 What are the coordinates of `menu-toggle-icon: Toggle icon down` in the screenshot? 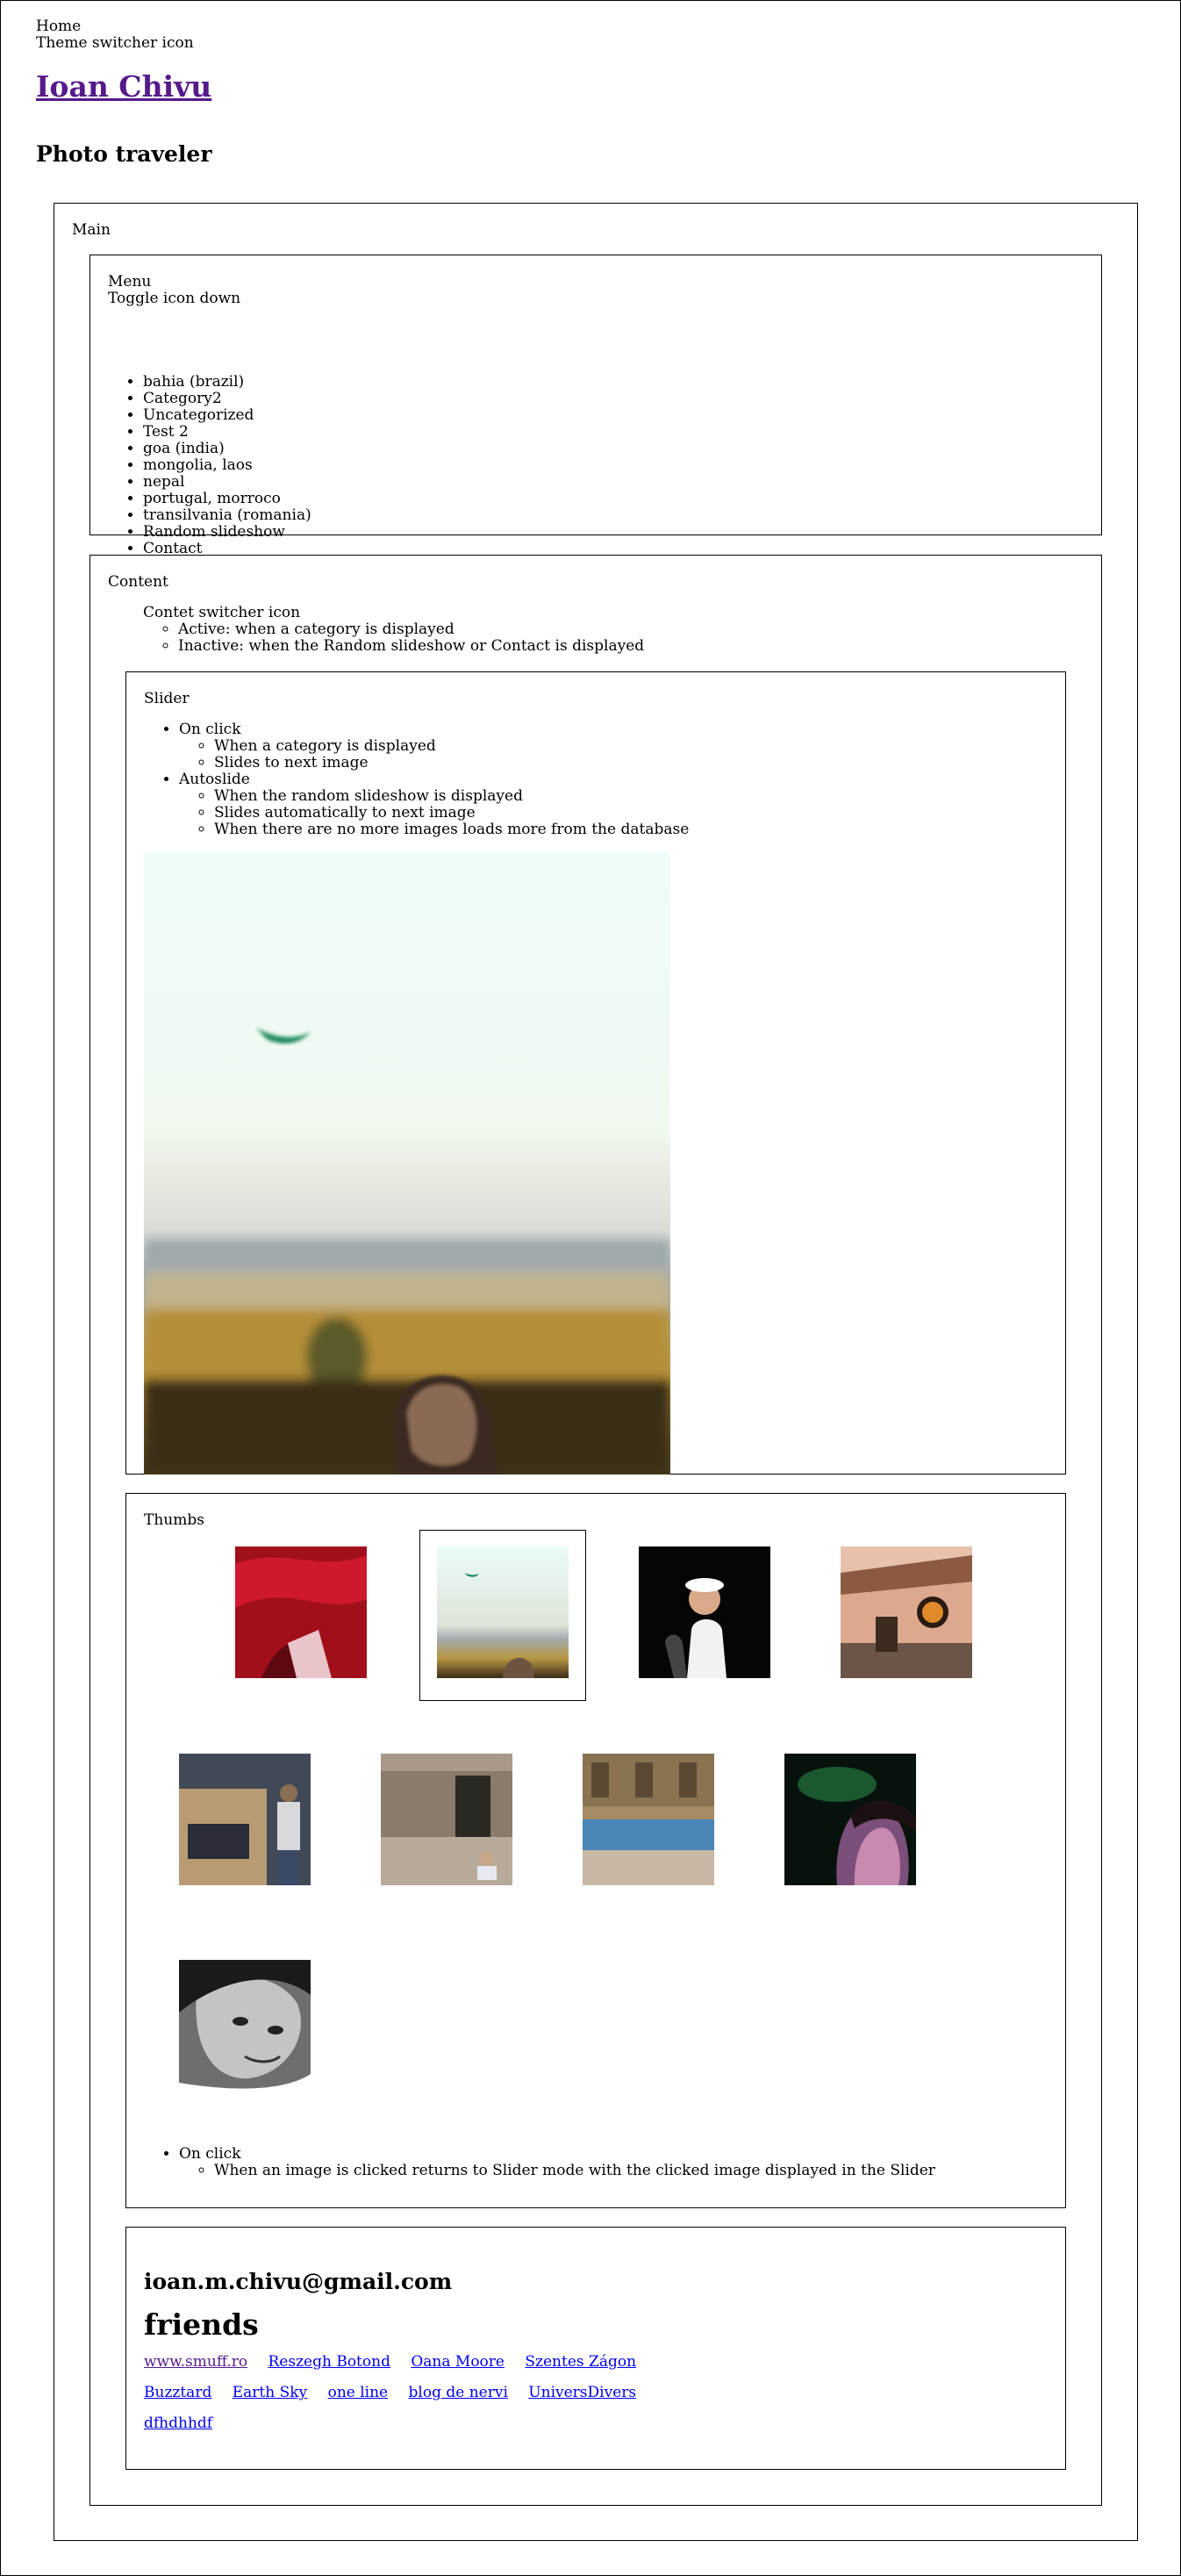 It's located at (174, 298).